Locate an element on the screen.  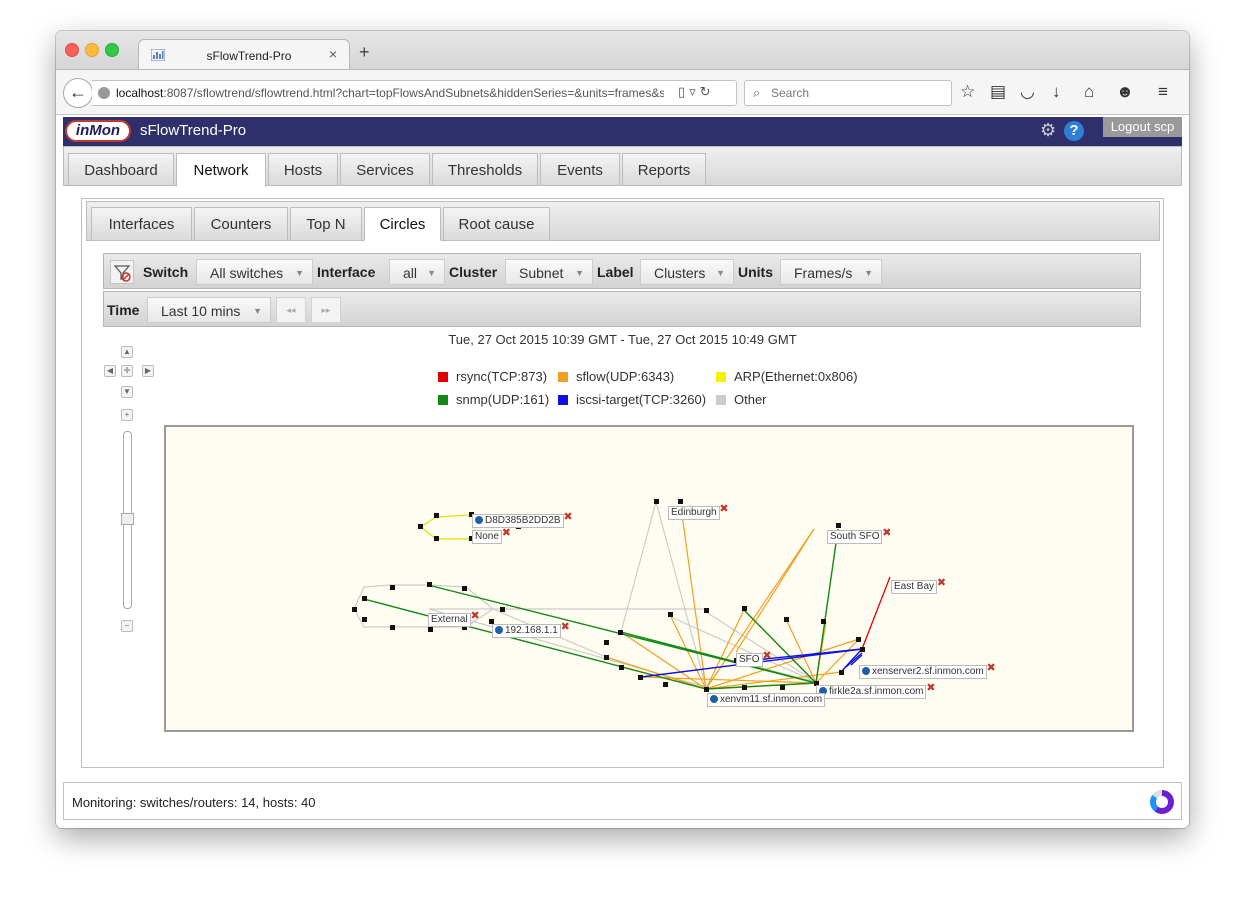
time-back-button: ◂◂ is located at coordinates (291, 310).